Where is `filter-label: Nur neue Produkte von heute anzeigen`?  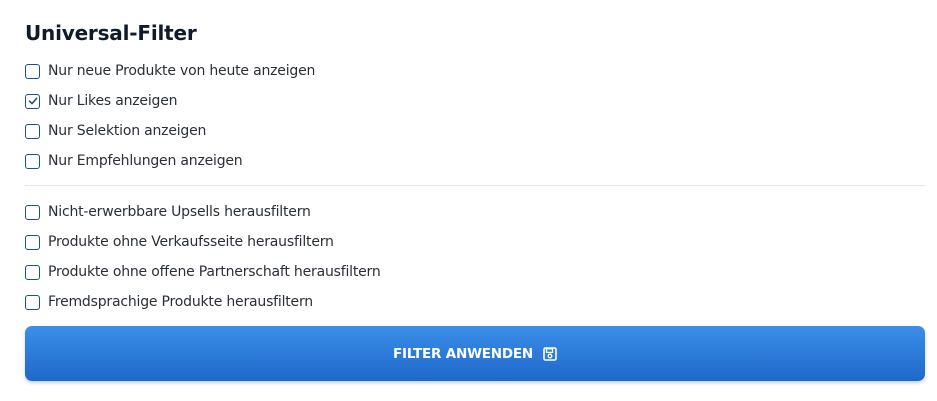 filter-label: Nur neue Produkte von heute anzeigen is located at coordinates (182, 71).